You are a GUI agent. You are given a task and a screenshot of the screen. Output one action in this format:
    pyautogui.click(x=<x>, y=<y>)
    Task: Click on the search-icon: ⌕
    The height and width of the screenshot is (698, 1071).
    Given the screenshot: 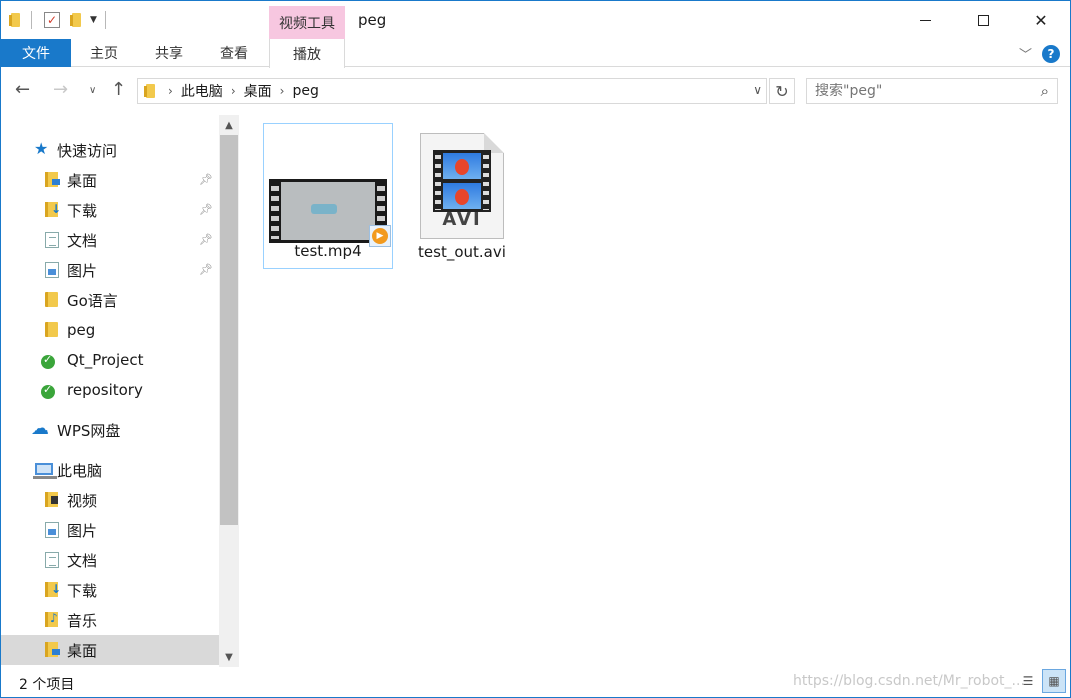 What is the action you would take?
    pyautogui.click(x=1045, y=91)
    